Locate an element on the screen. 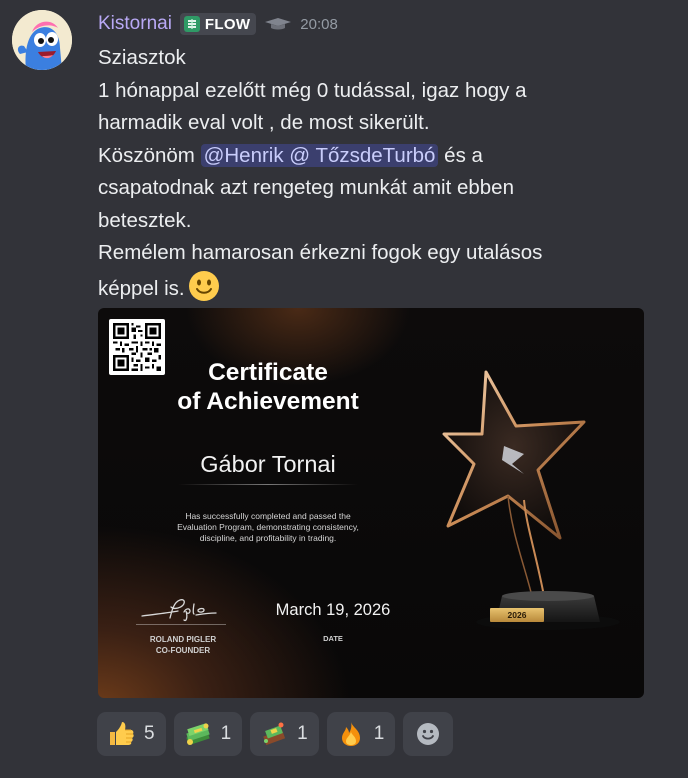 This screenshot has height=778, width=688. reactions-bar: 5 1 1 1 is located at coordinates (275, 734).